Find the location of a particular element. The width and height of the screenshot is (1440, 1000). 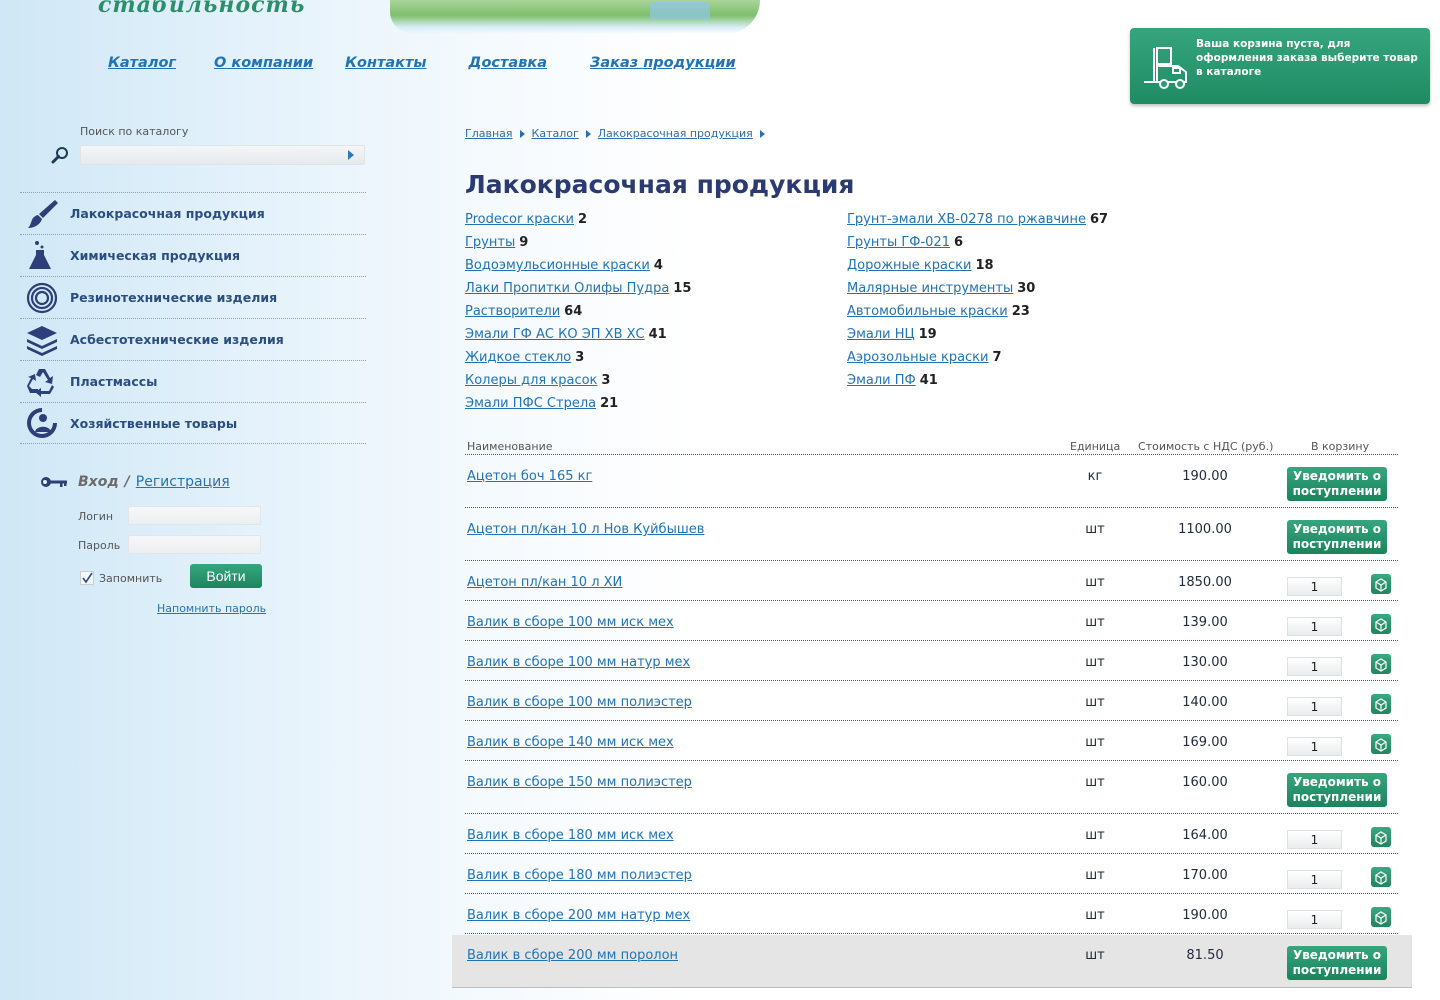

remember-checkbox is located at coordinates (87, 578).